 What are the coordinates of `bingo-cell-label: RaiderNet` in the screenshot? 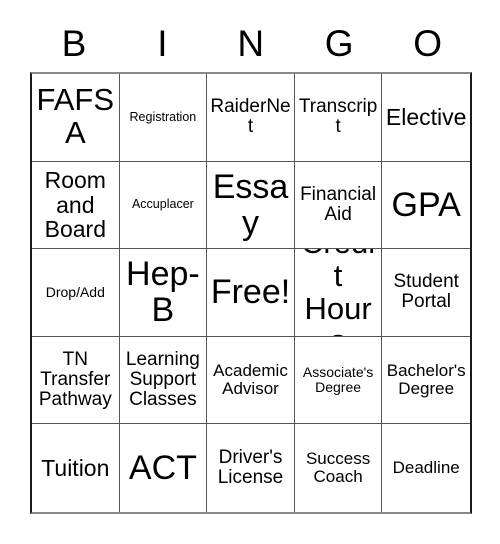 It's located at (250, 117).